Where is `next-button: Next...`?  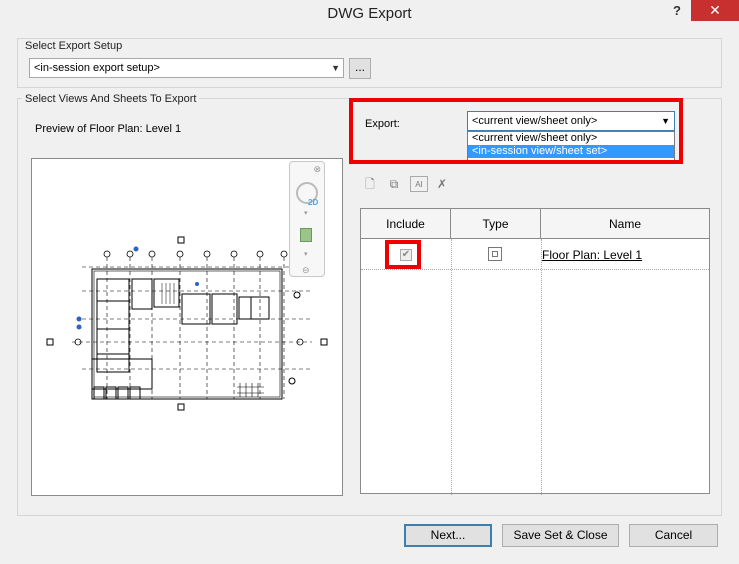 next-button: Next... is located at coordinates (448, 535).